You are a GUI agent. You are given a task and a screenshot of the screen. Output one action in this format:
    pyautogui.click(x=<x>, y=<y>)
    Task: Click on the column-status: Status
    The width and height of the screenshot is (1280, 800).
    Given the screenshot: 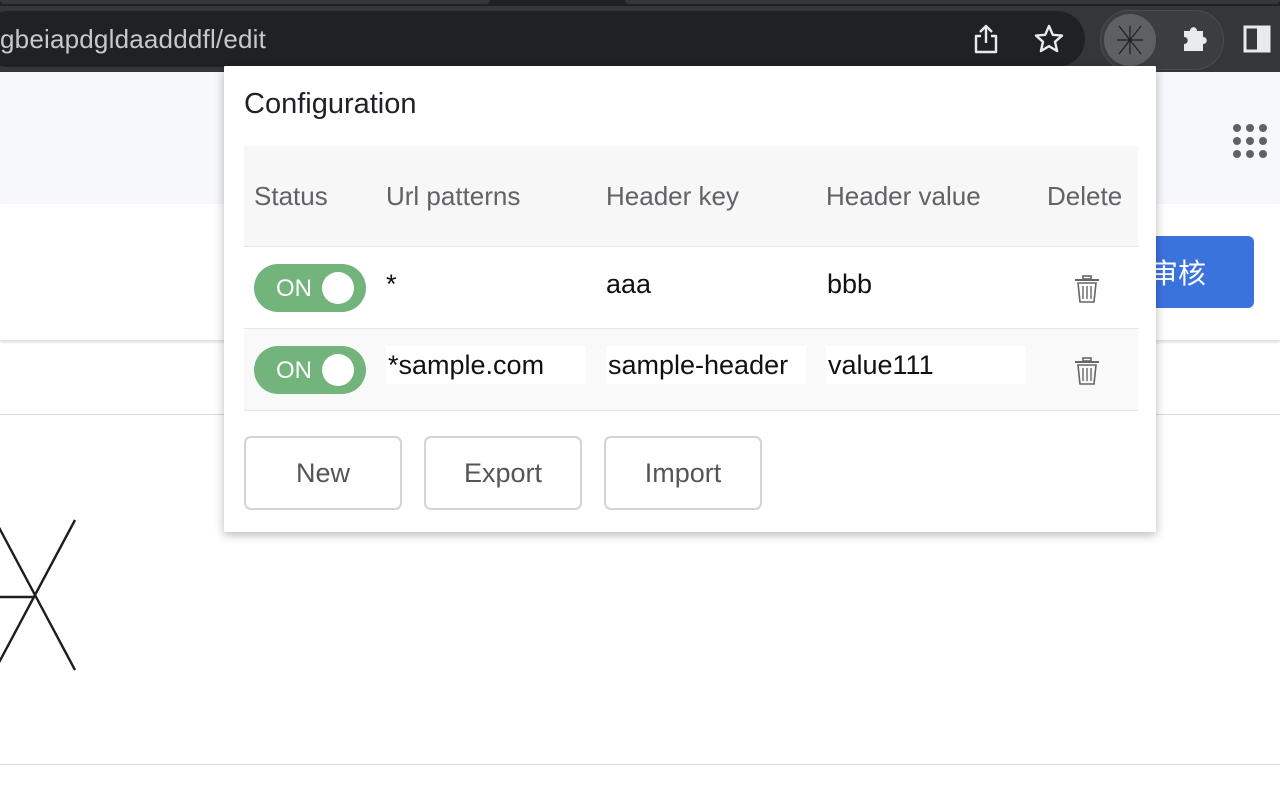 What is the action you would take?
    pyautogui.click(x=291, y=196)
    